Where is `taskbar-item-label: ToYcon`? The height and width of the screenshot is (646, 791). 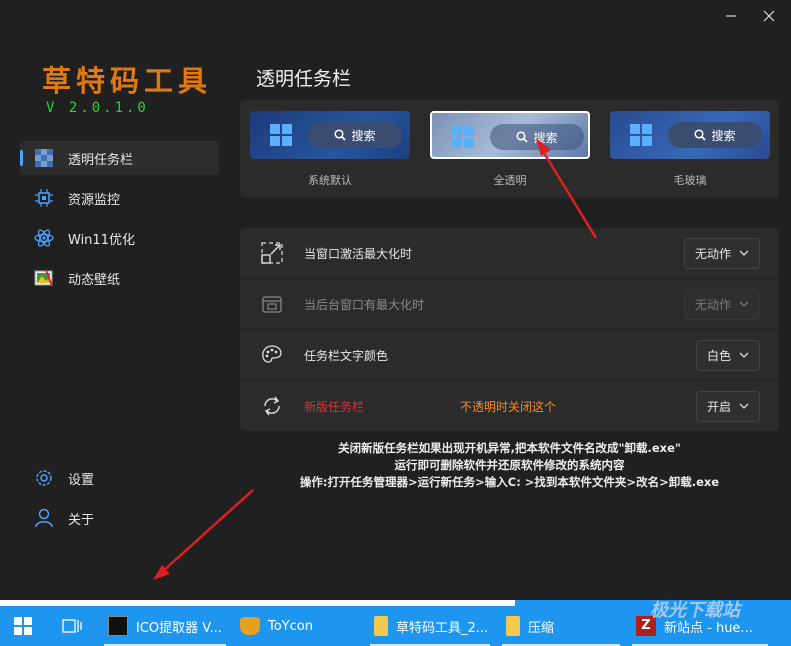
taskbar-item-label: ToYcon is located at coordinates (290, 626).